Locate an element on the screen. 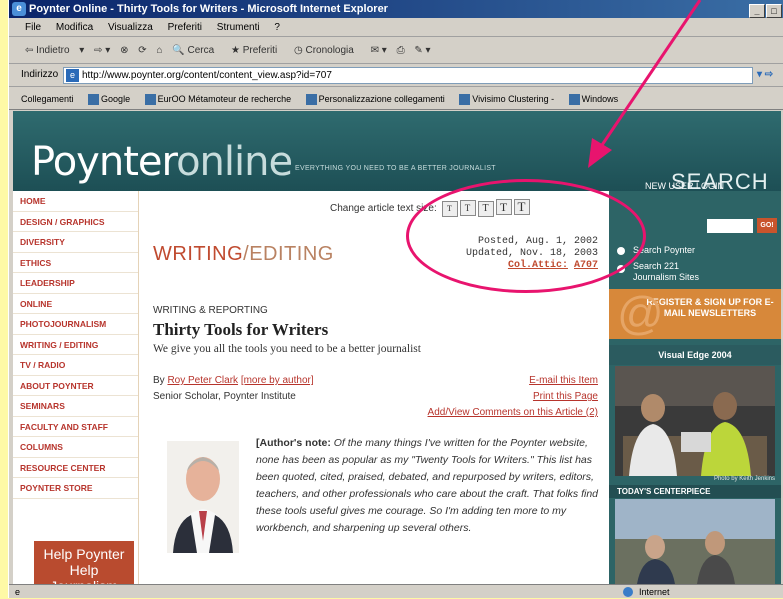 The height and width of the screenshot is (599, 783). article-kicker: WRITING & REPORTING is located at coordinates (210, 310).